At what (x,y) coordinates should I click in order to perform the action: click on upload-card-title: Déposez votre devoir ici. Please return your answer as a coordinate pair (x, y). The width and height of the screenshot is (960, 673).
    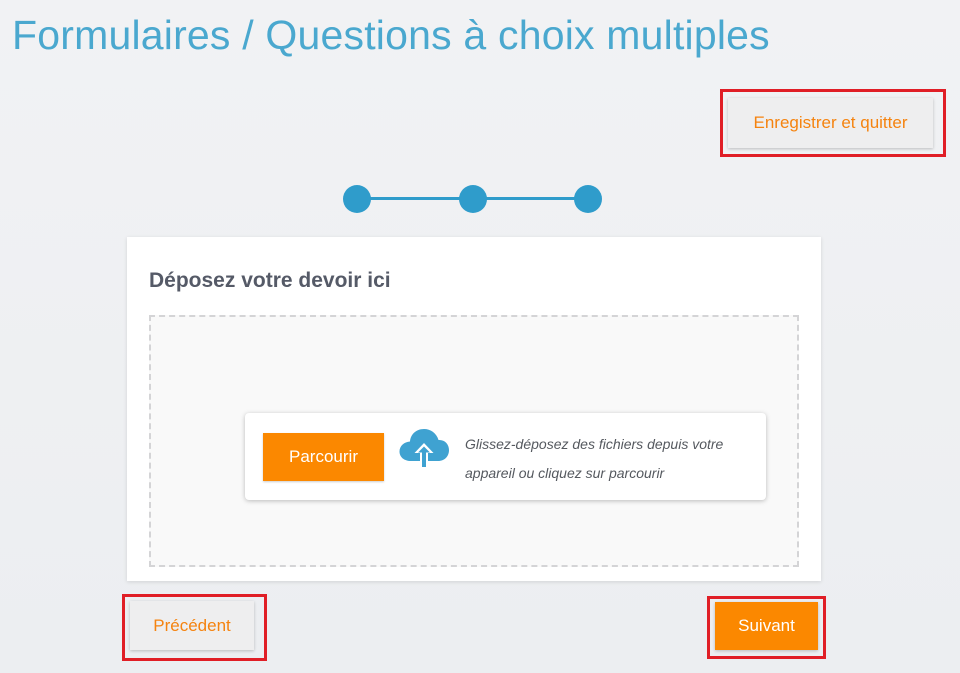
    Looking at the image, I should click on (270, 280).